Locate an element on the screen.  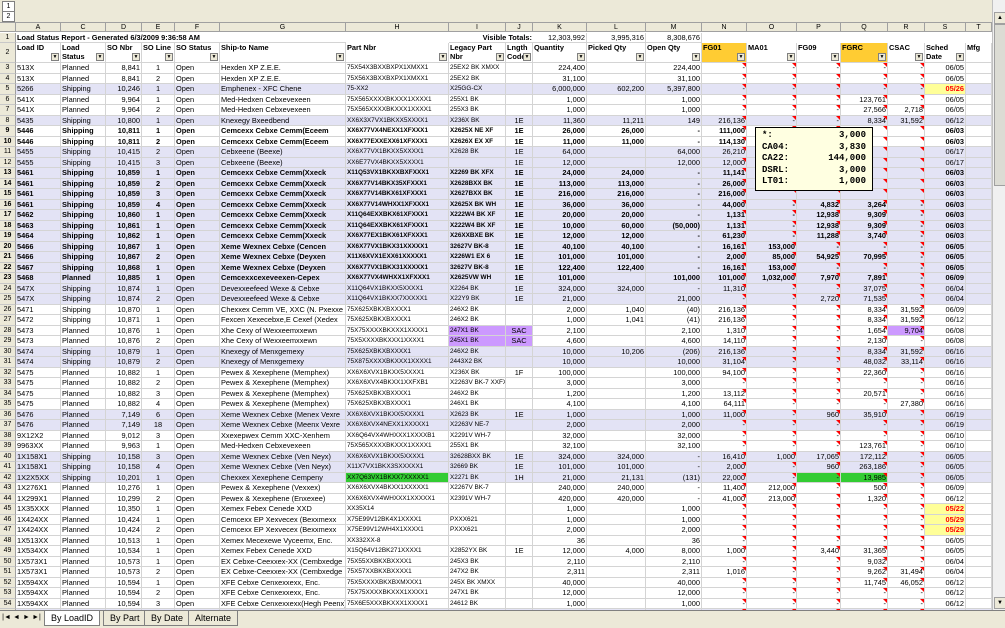
cell-a: 1X2X5XX is located at coordinates (38, 477).